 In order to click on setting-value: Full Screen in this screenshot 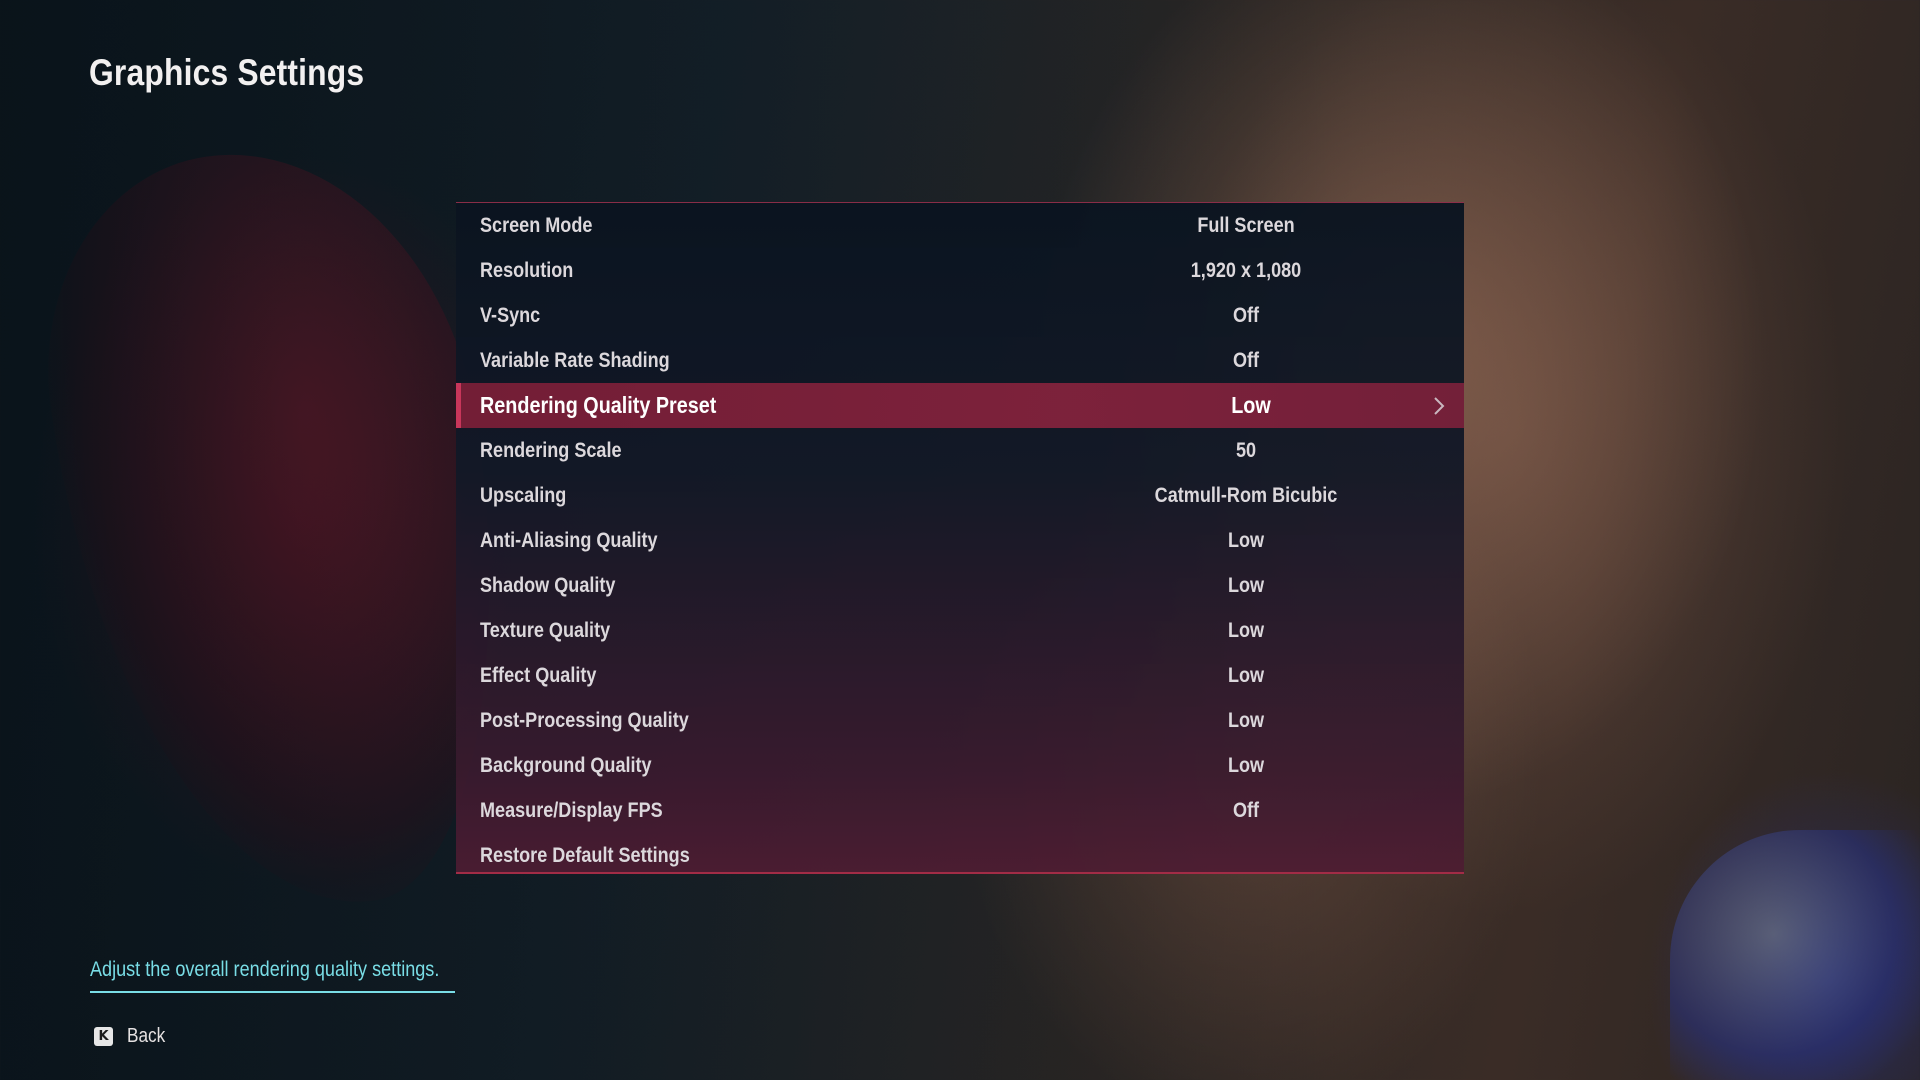, I will do `click(1246, 225)`.